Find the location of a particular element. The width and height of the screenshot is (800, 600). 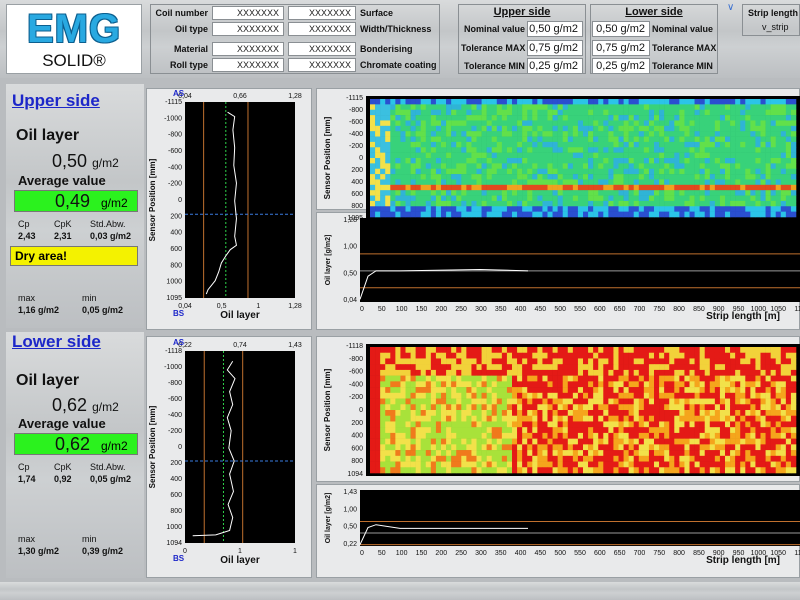

trend-xtick: 100 is located at coordinates (402, 309).